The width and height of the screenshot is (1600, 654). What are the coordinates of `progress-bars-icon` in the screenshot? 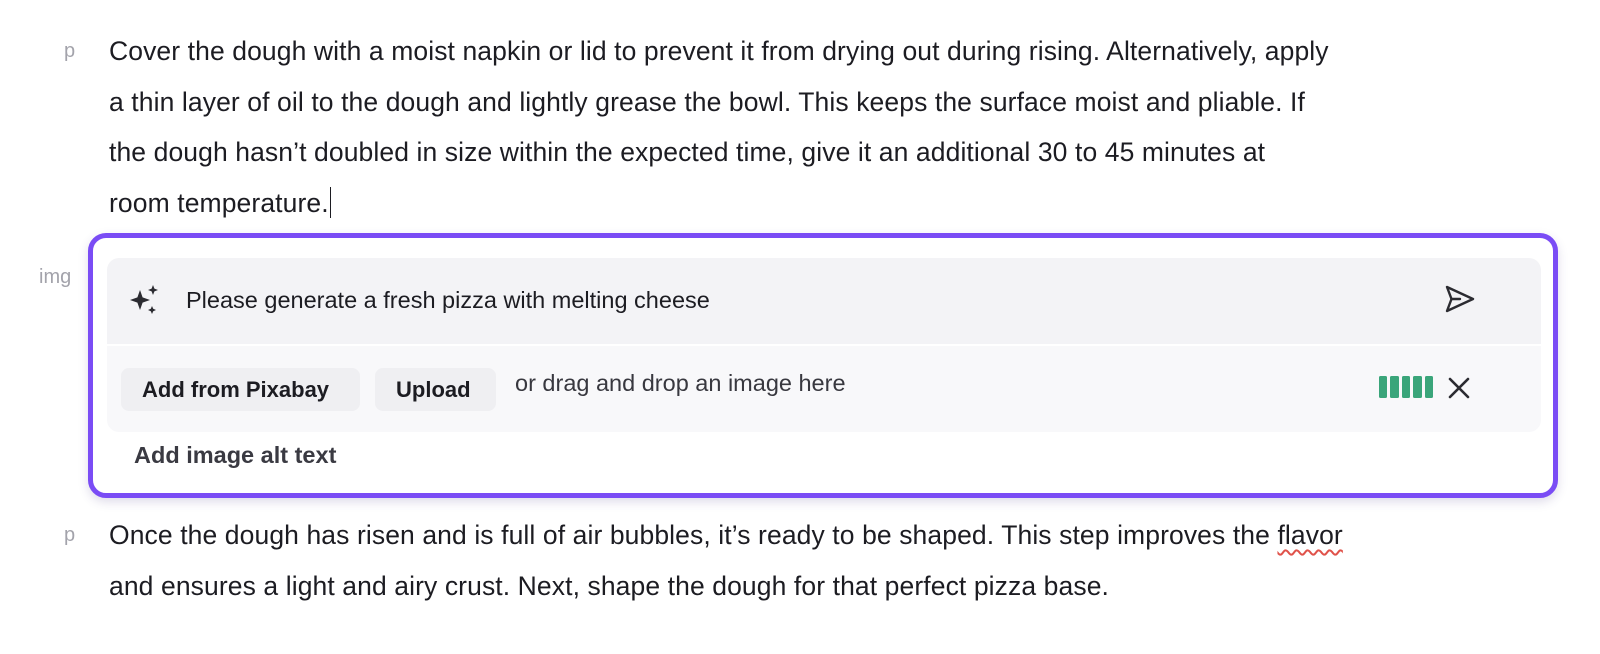 It's located at (1406, 387).